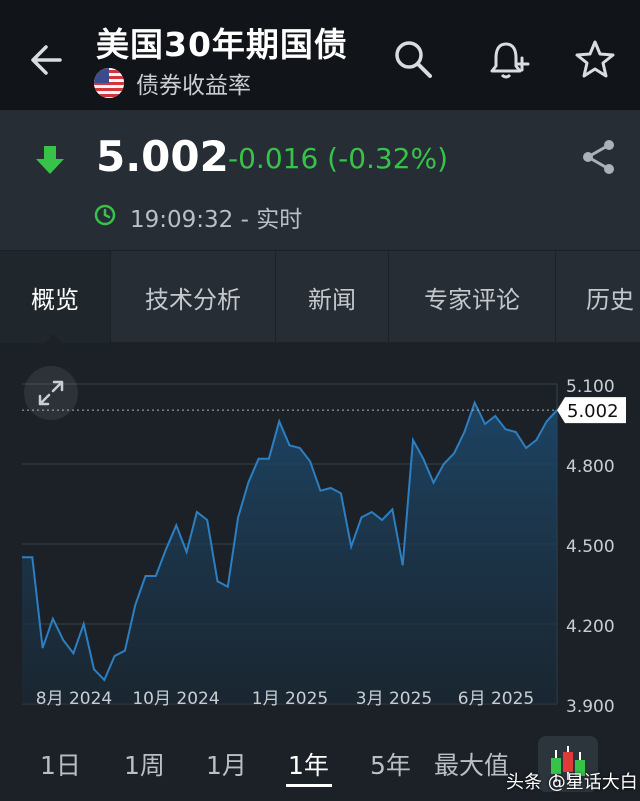 This screenshot has width=640, height=801. What do you see at coordinates (49, 60) in the screenshot?
I see `back-arrow-icon` at bounding box center [49, 60].